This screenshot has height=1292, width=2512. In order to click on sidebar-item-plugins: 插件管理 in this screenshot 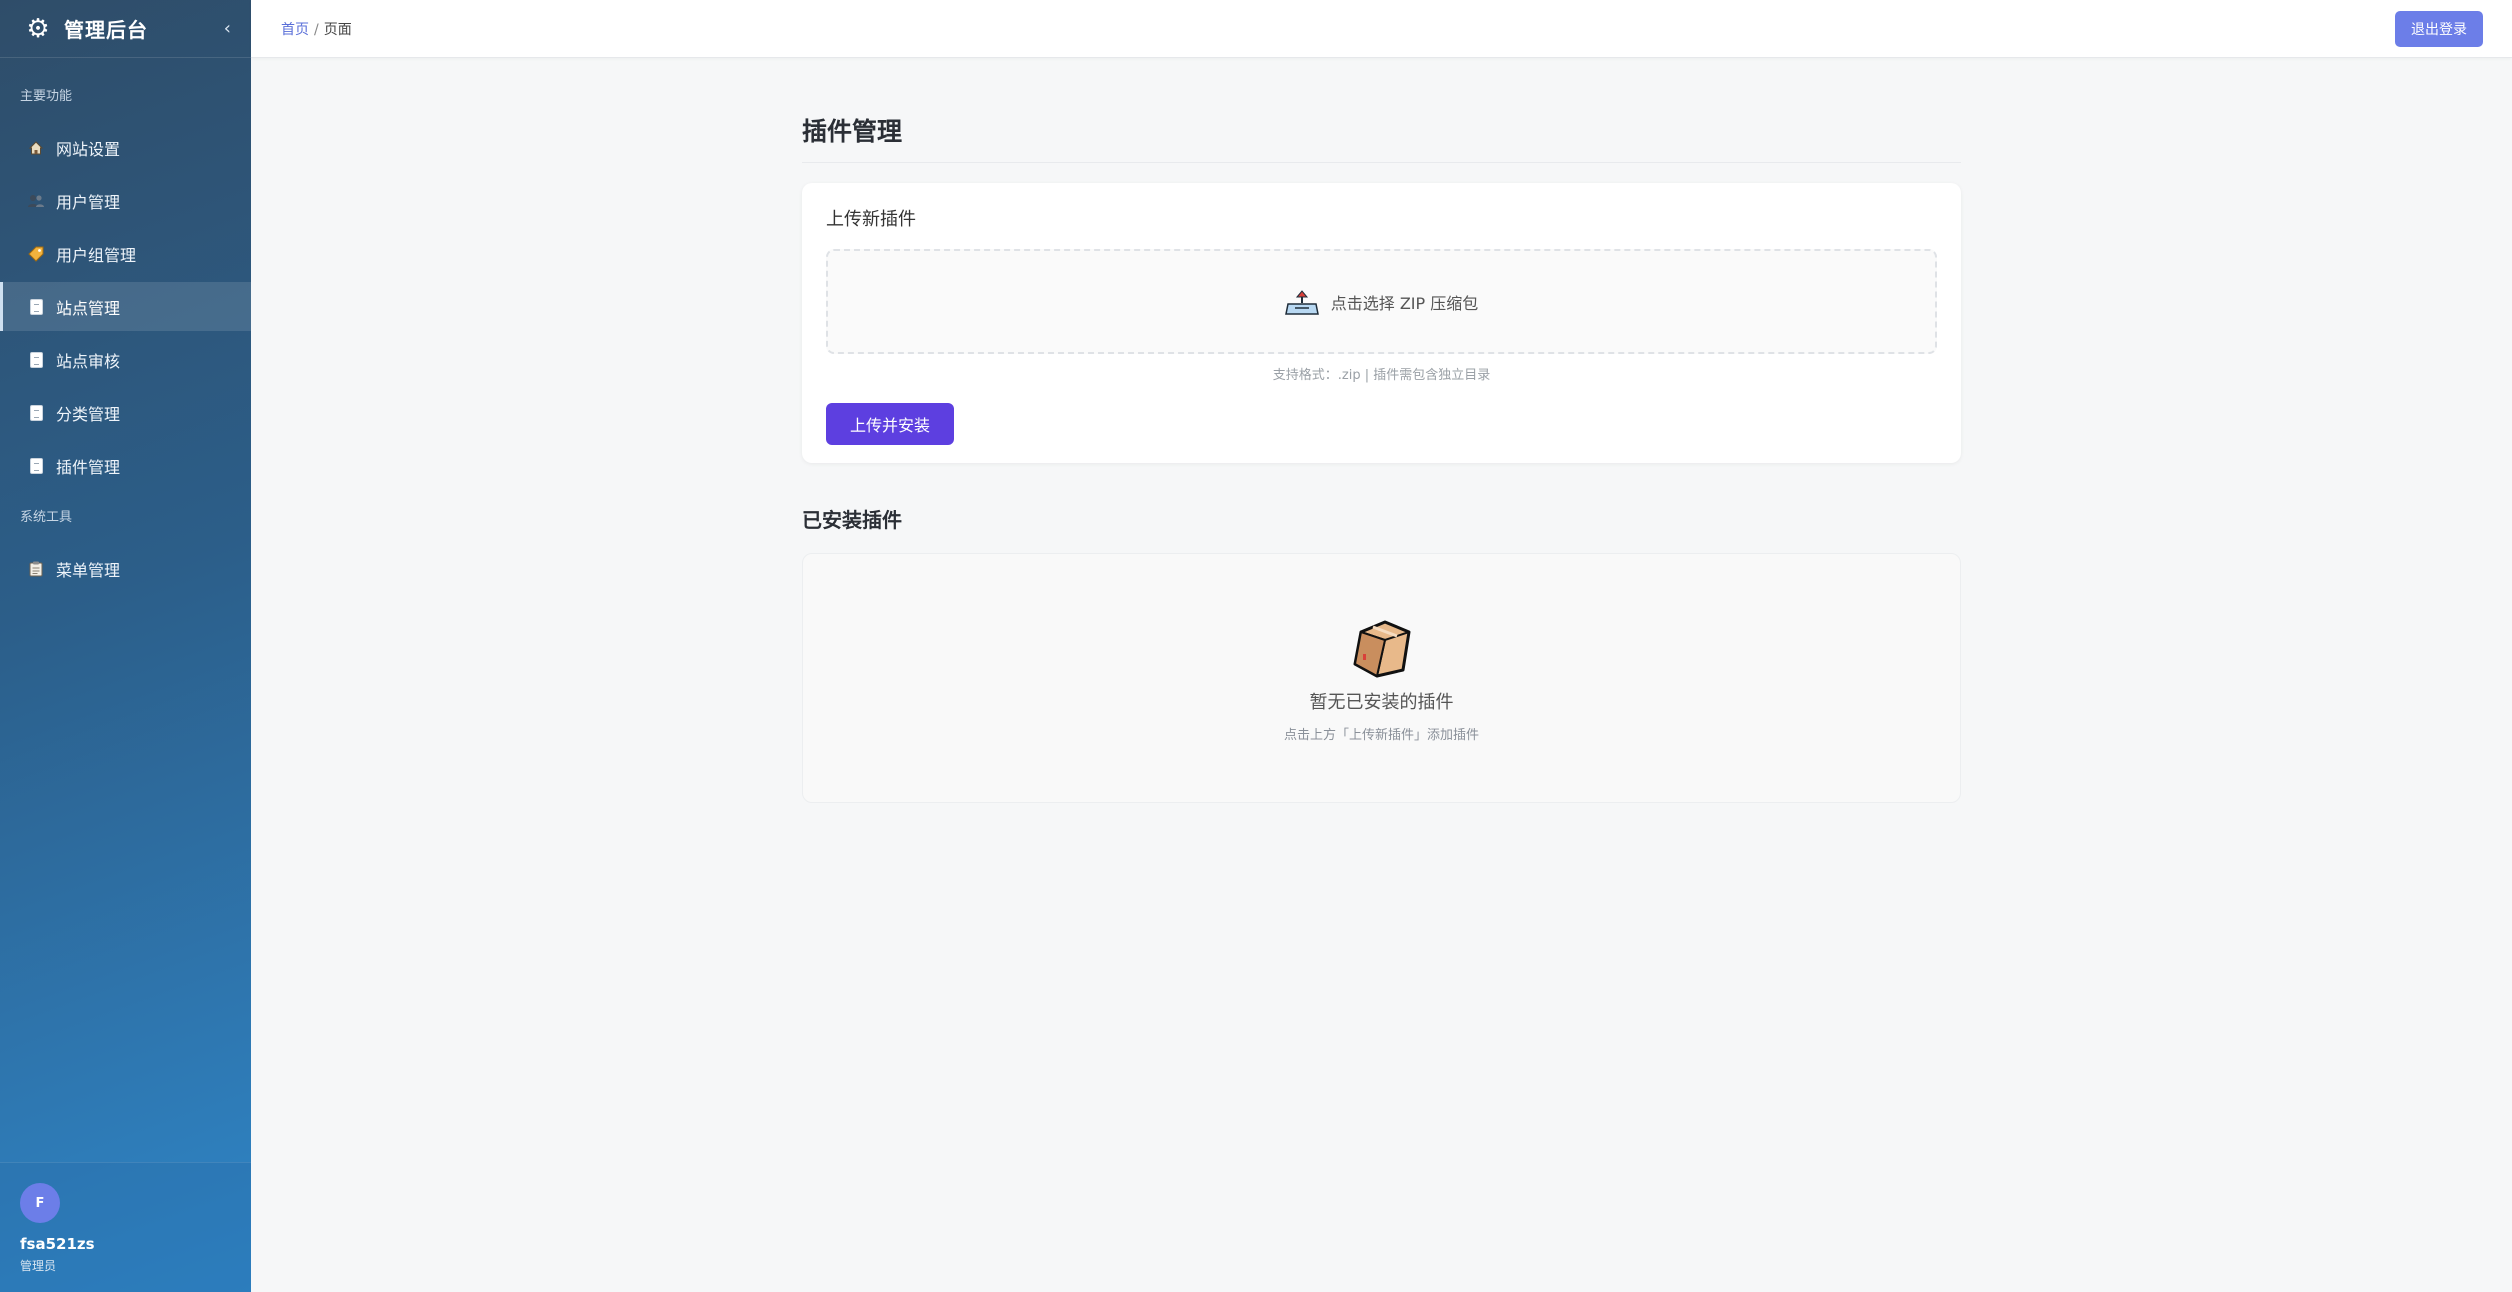, I will do `click(125, 465)`.